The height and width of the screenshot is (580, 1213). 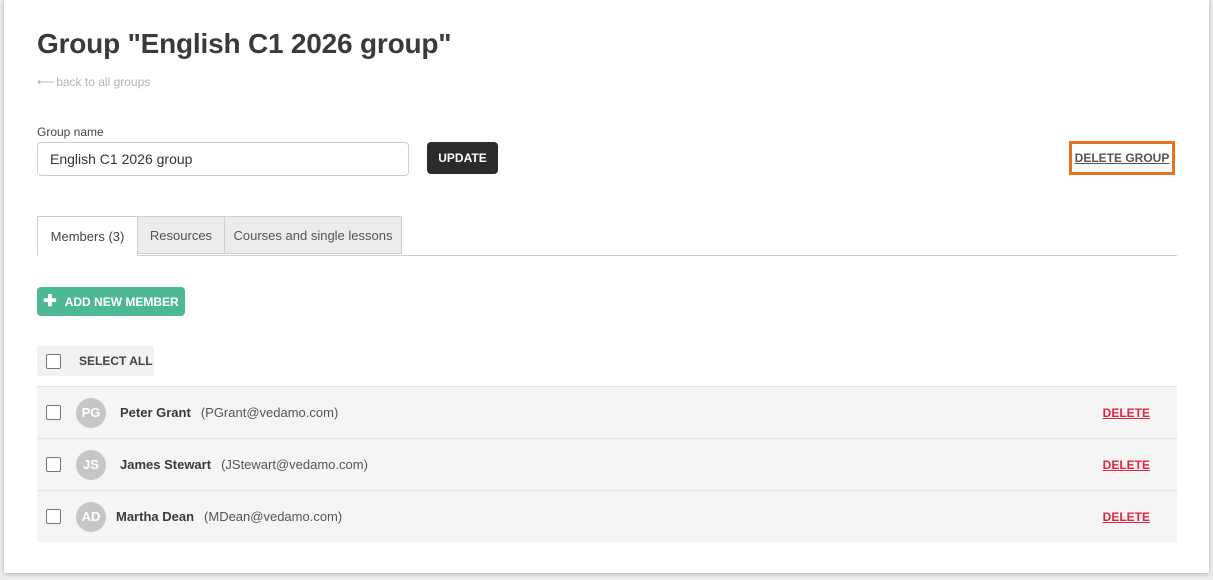 What do you see at coordinates (50, 301) in the screenshot?
I see `plus-icon: ✚` at bounding box center [50, 301].